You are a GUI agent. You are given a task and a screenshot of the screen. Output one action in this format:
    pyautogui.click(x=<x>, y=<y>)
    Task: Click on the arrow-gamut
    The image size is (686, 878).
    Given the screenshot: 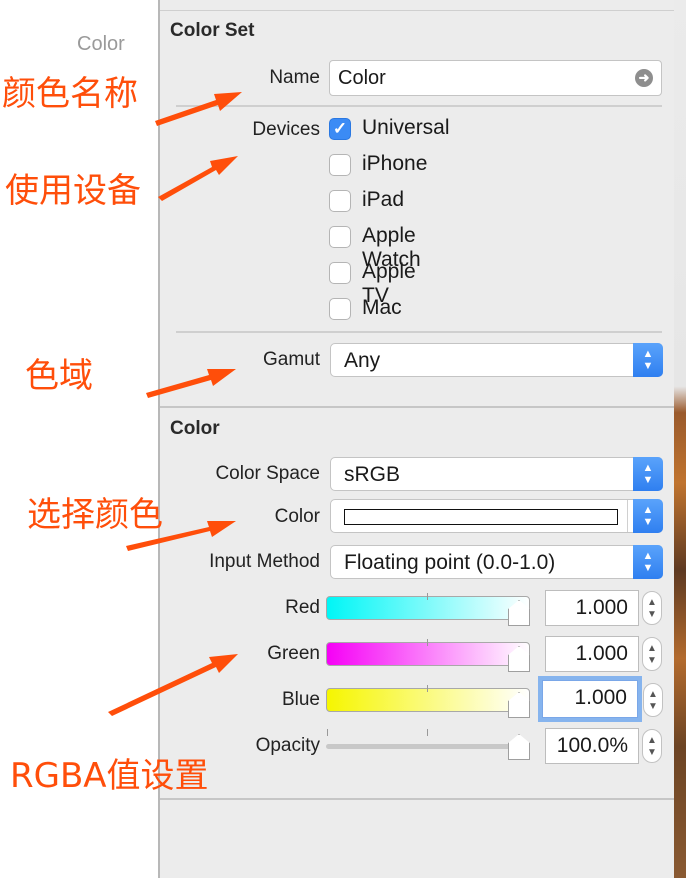 What is the action you would take?
    pyautogui.click(x=191, y=383)
    